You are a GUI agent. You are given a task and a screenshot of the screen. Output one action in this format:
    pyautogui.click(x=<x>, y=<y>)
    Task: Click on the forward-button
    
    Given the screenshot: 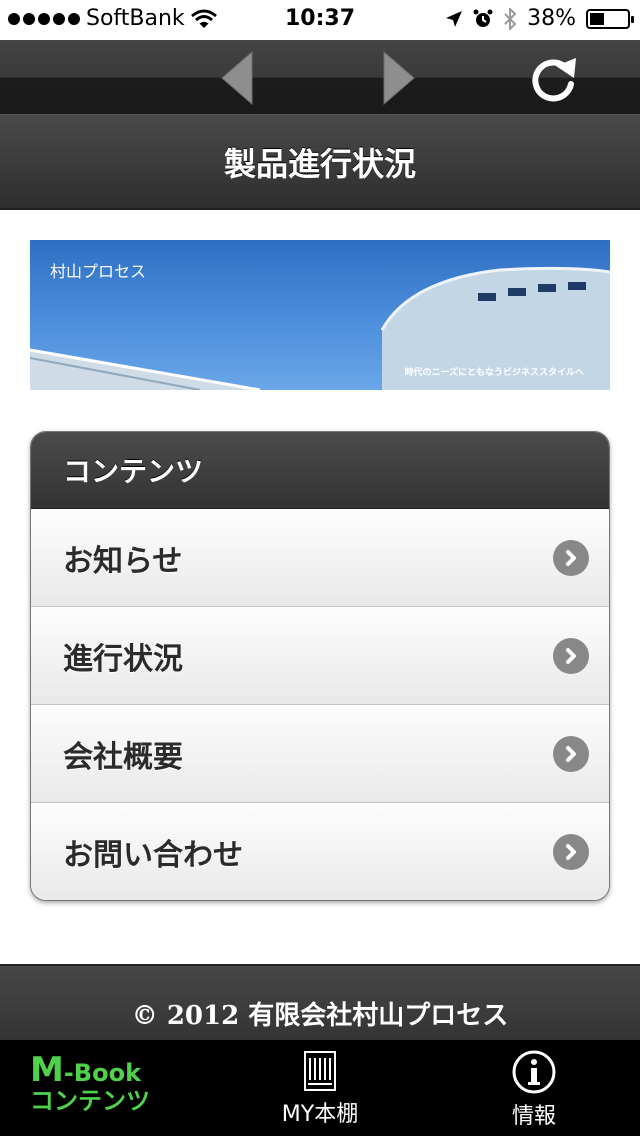 What is the action you would take?
    pyautogui.click(x=400, y=78)
    